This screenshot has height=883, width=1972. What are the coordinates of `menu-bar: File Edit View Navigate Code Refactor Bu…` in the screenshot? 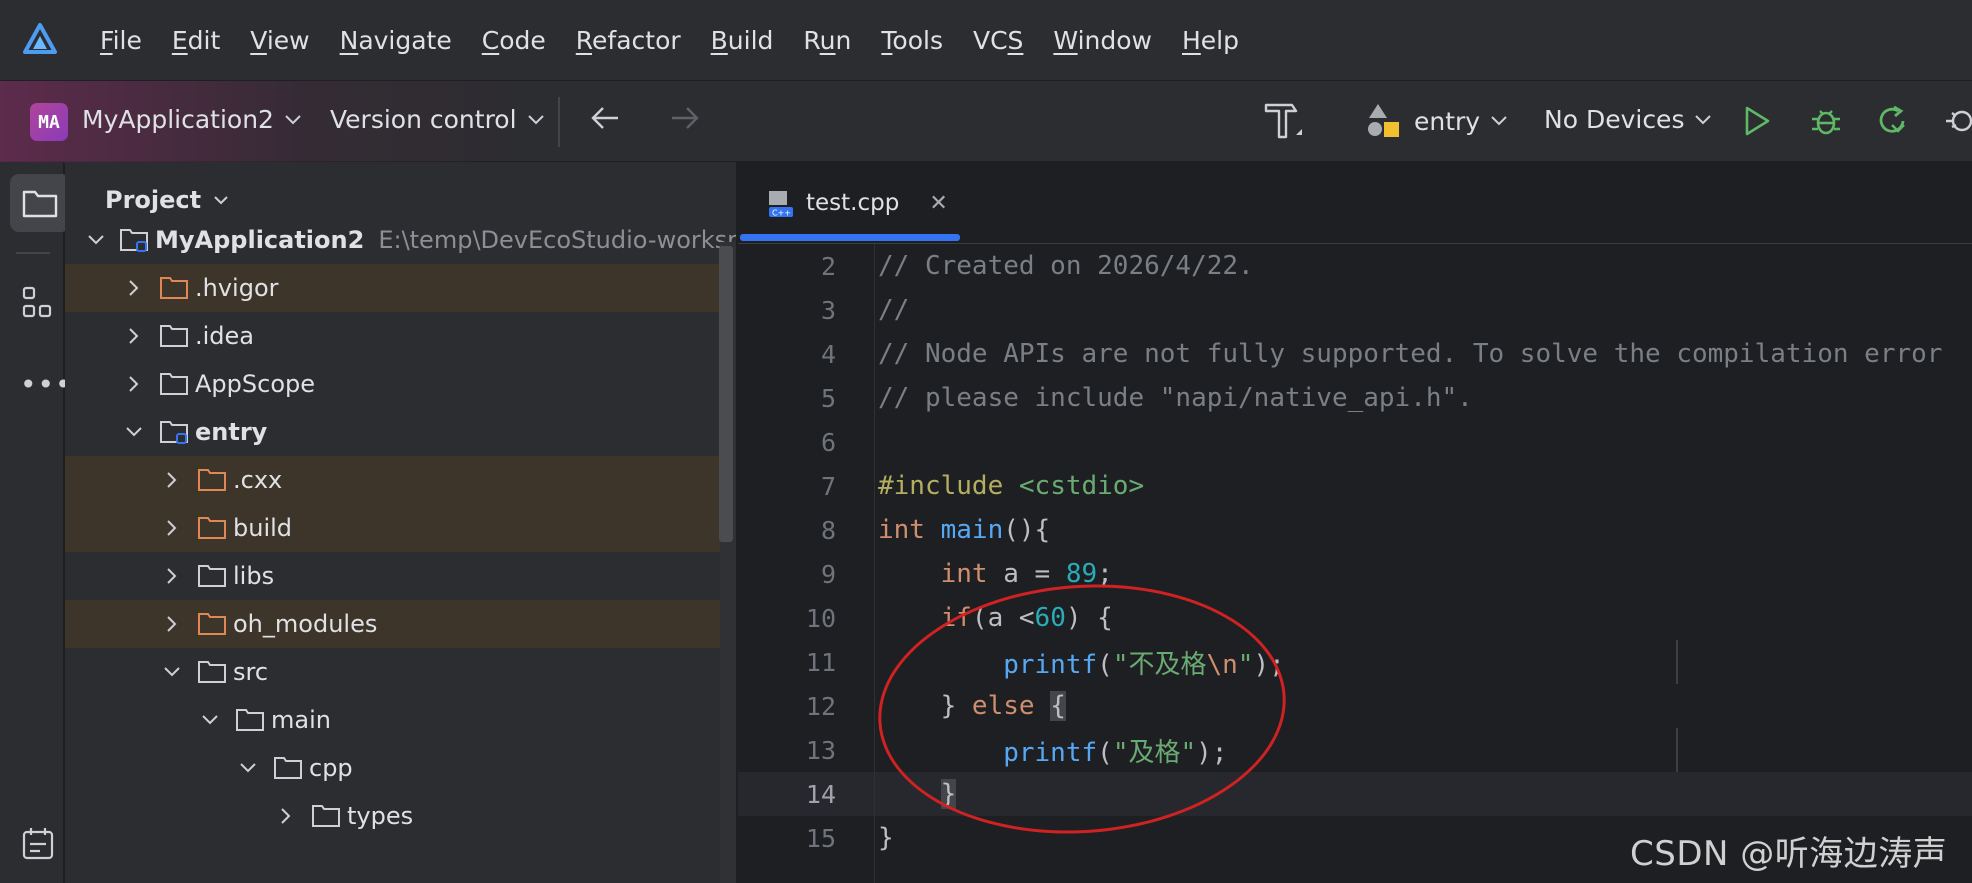 It's located at (986, 40).